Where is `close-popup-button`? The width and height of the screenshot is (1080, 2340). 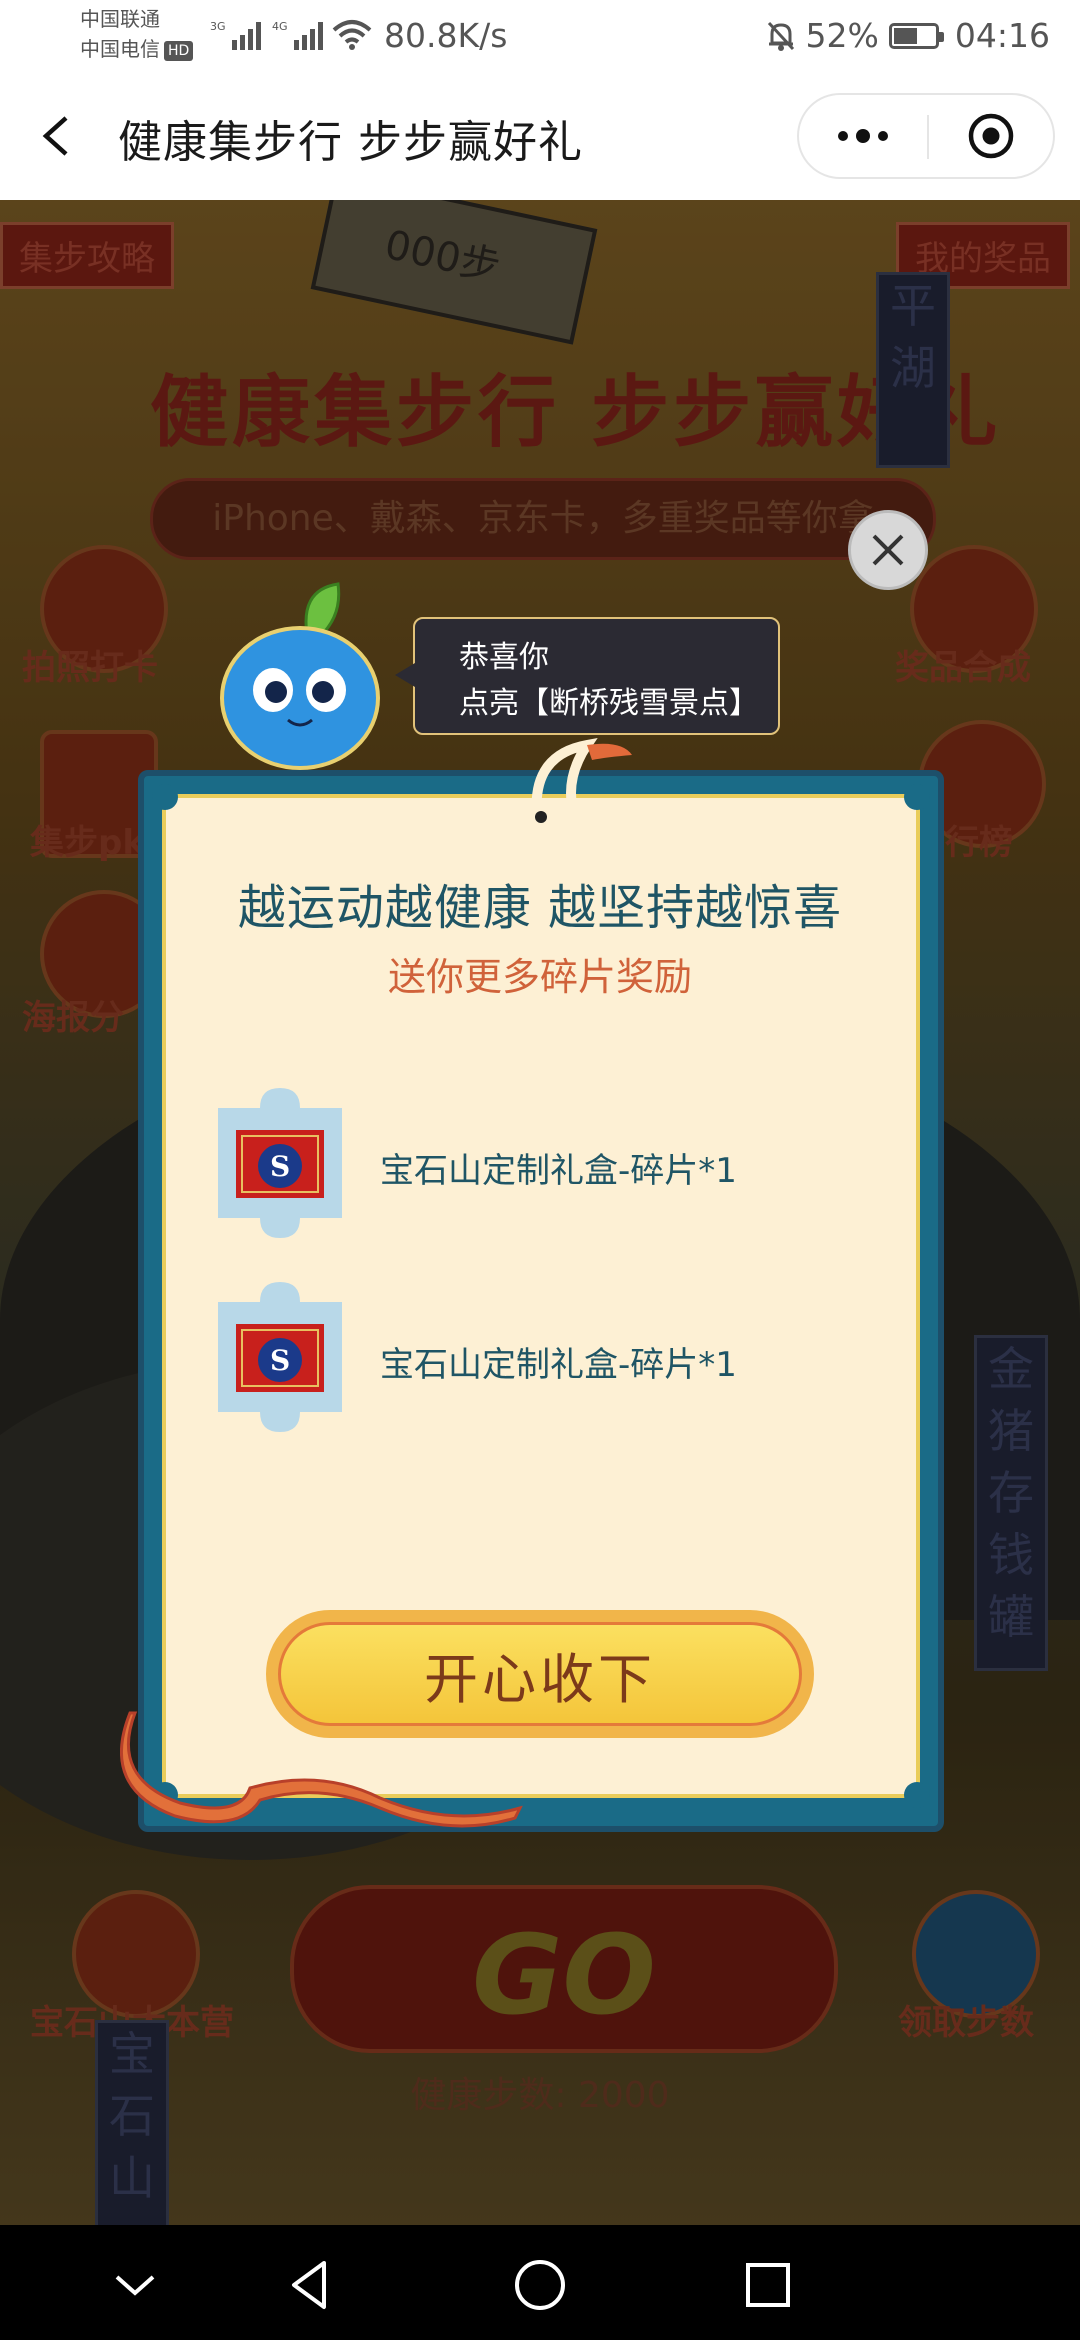 close-popup-button is located at coordinates (888, 550).